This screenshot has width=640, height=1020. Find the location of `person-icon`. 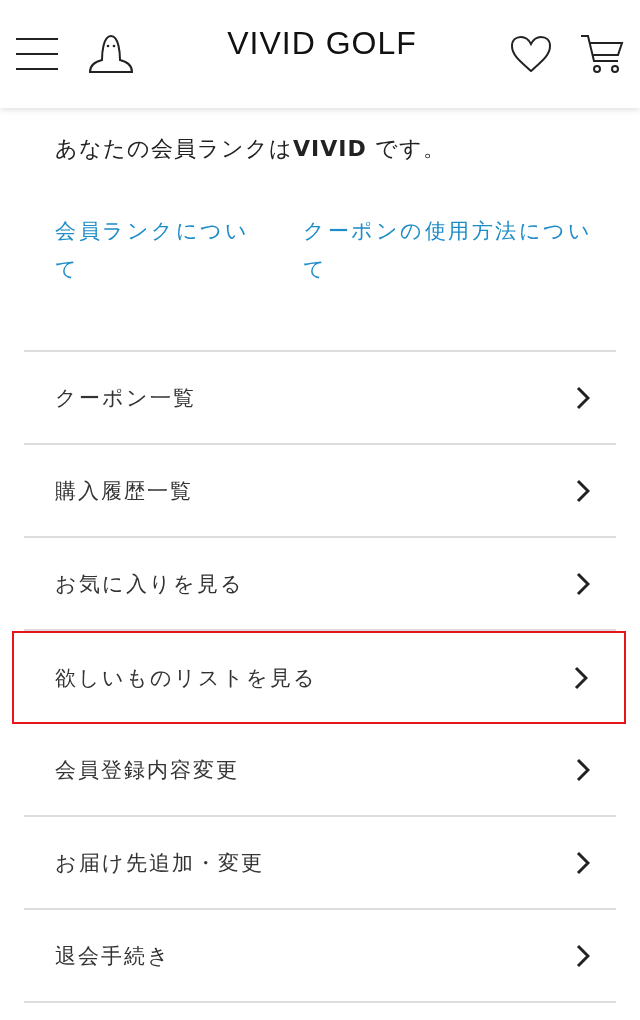

person-icon is located at coordinates (111, 54).